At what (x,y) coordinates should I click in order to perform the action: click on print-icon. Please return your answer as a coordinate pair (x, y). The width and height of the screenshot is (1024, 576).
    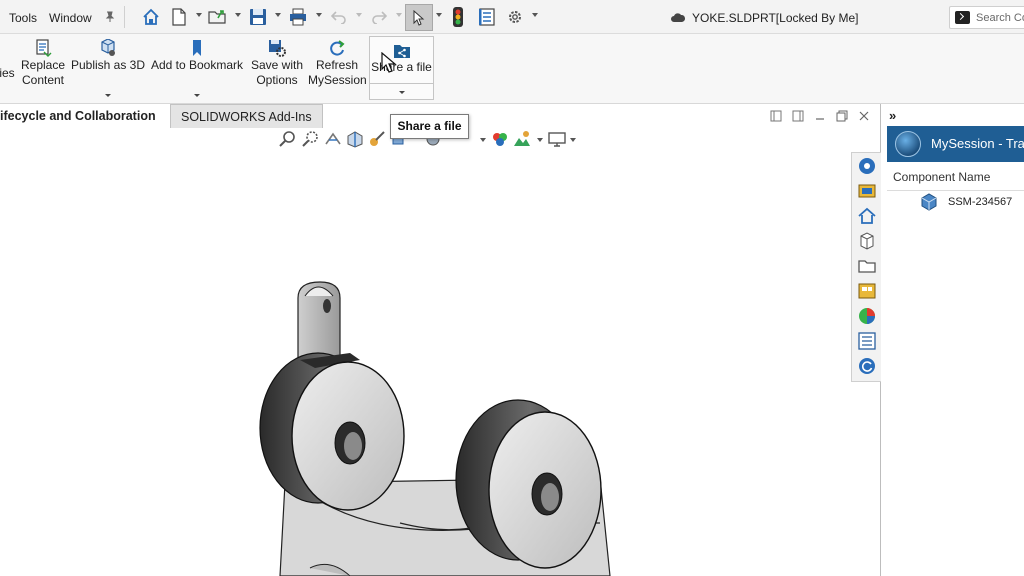
    Looking at the image, I should click on (298, 17).